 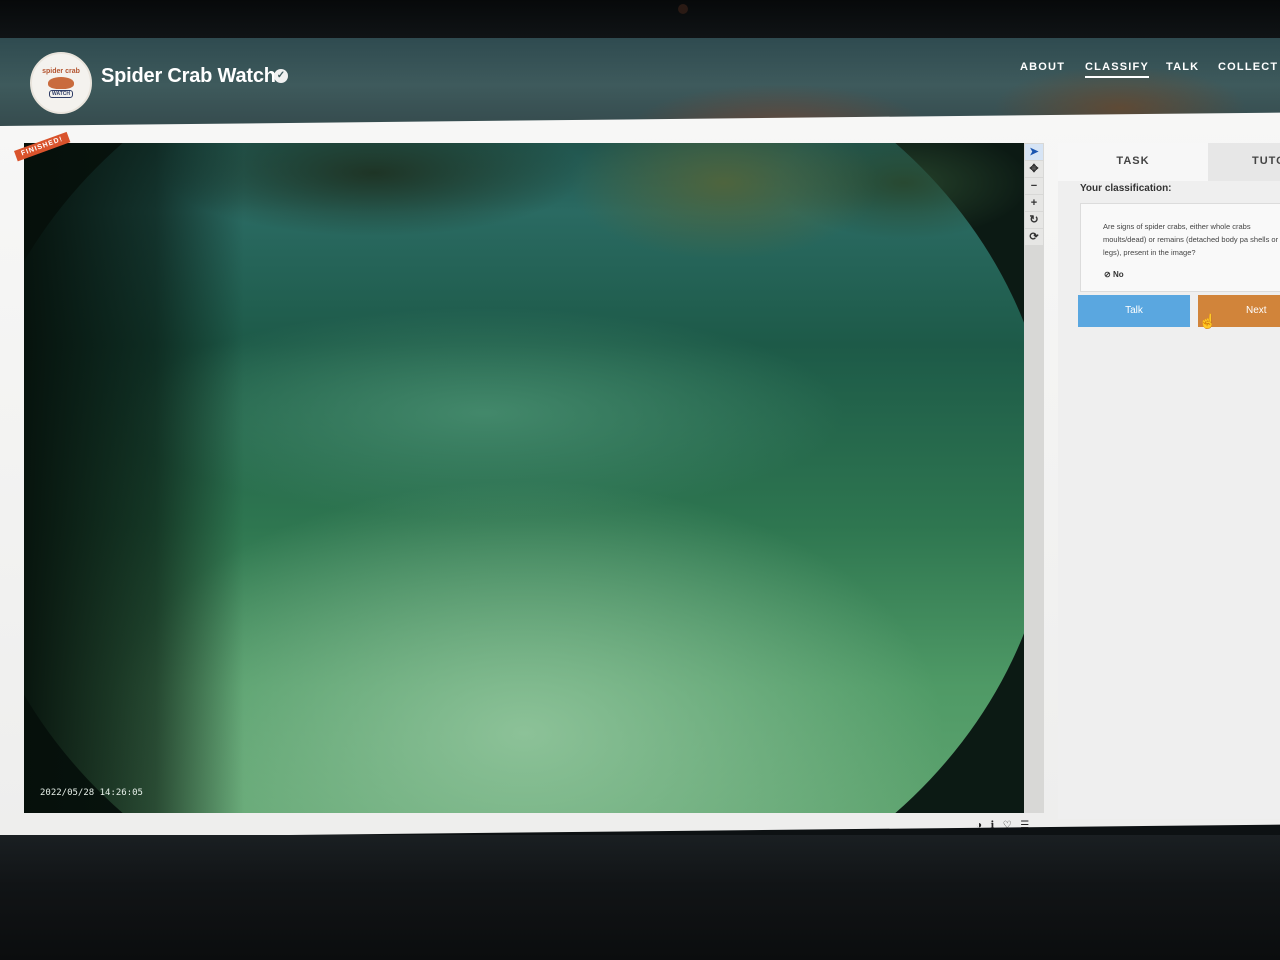 I want to click on verified-icon: ✓, so click(x=281, y=76).